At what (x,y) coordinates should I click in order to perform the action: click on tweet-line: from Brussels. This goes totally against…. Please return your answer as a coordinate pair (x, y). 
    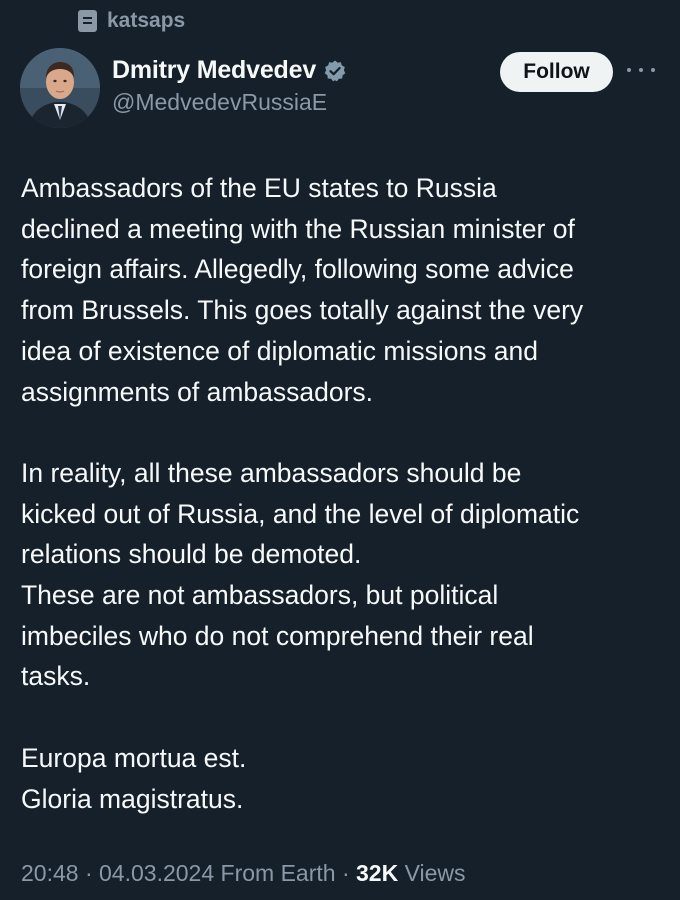
    Looking at the image, I should click on (302, 310).